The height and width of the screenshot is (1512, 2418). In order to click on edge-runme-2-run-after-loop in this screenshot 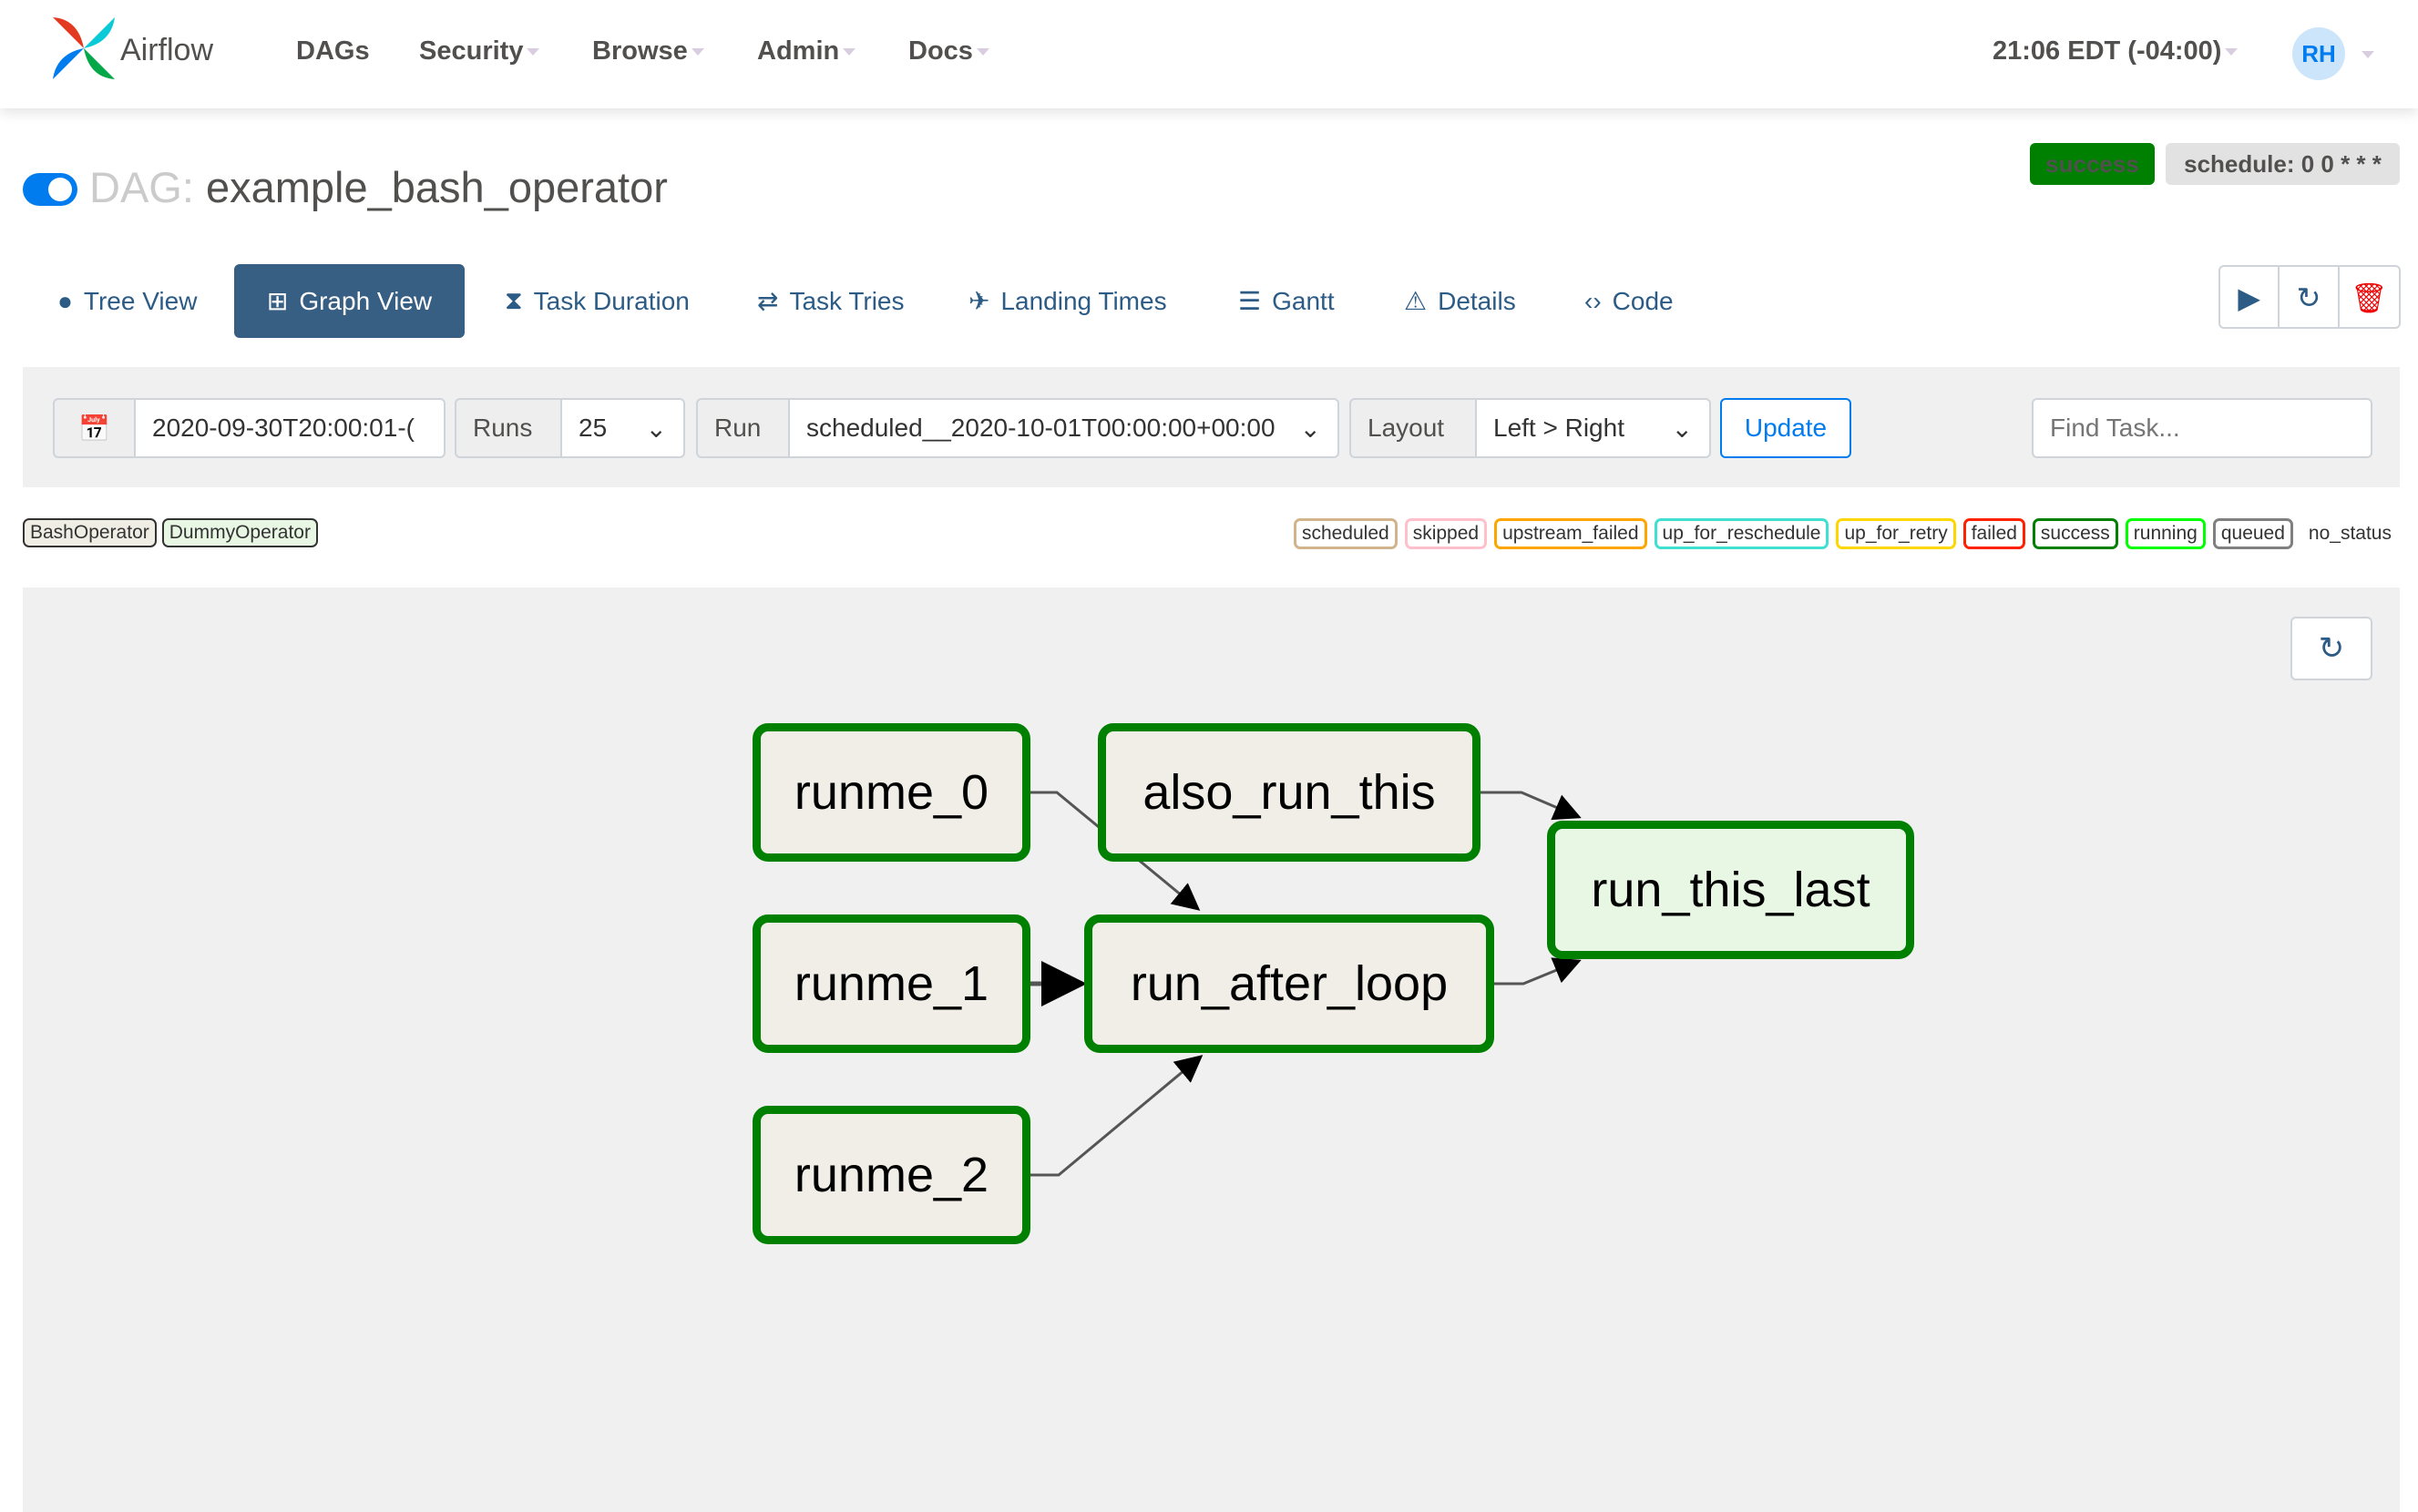, I will do `click(1117, 1116)`.